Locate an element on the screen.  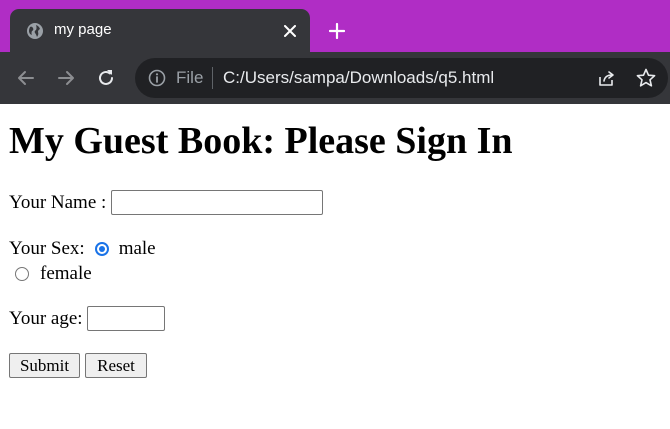
submit-button: Submit is located at coordinates (44, 365).